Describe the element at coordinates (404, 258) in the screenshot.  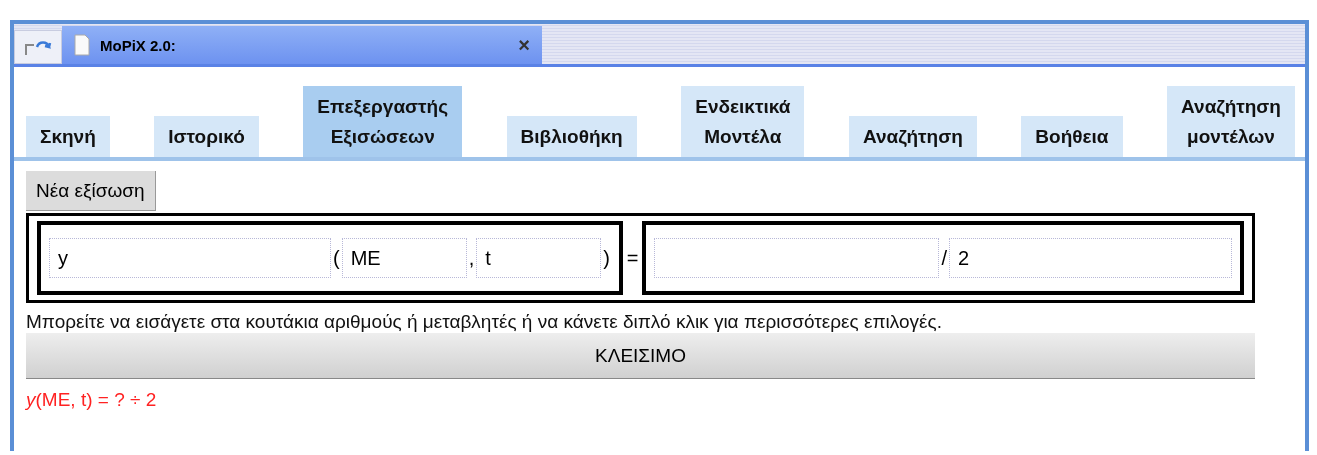
I see `input-field: ME` at that location.